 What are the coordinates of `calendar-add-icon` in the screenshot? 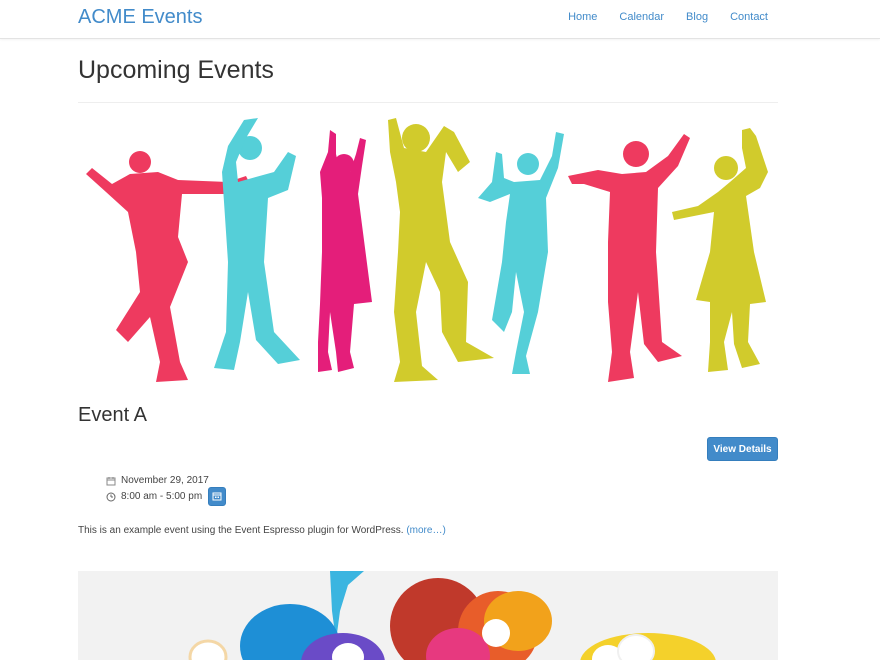 It's located at (217, 496).